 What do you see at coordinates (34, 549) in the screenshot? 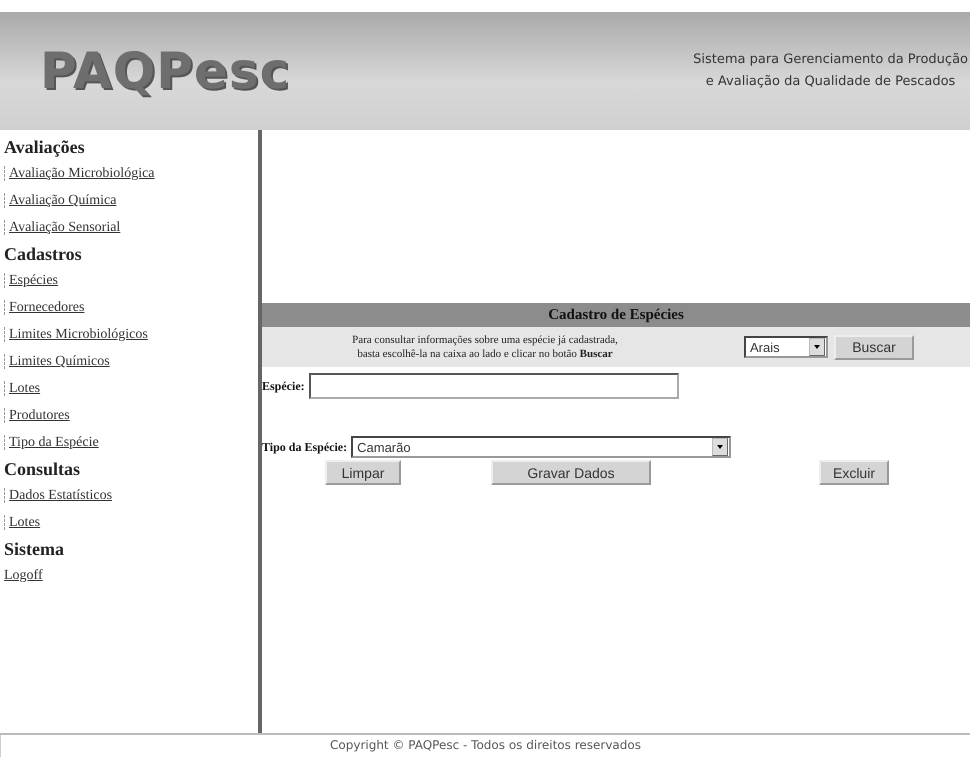
I see `sidebar-heading: Sistema` at bounding box center [34, 549].